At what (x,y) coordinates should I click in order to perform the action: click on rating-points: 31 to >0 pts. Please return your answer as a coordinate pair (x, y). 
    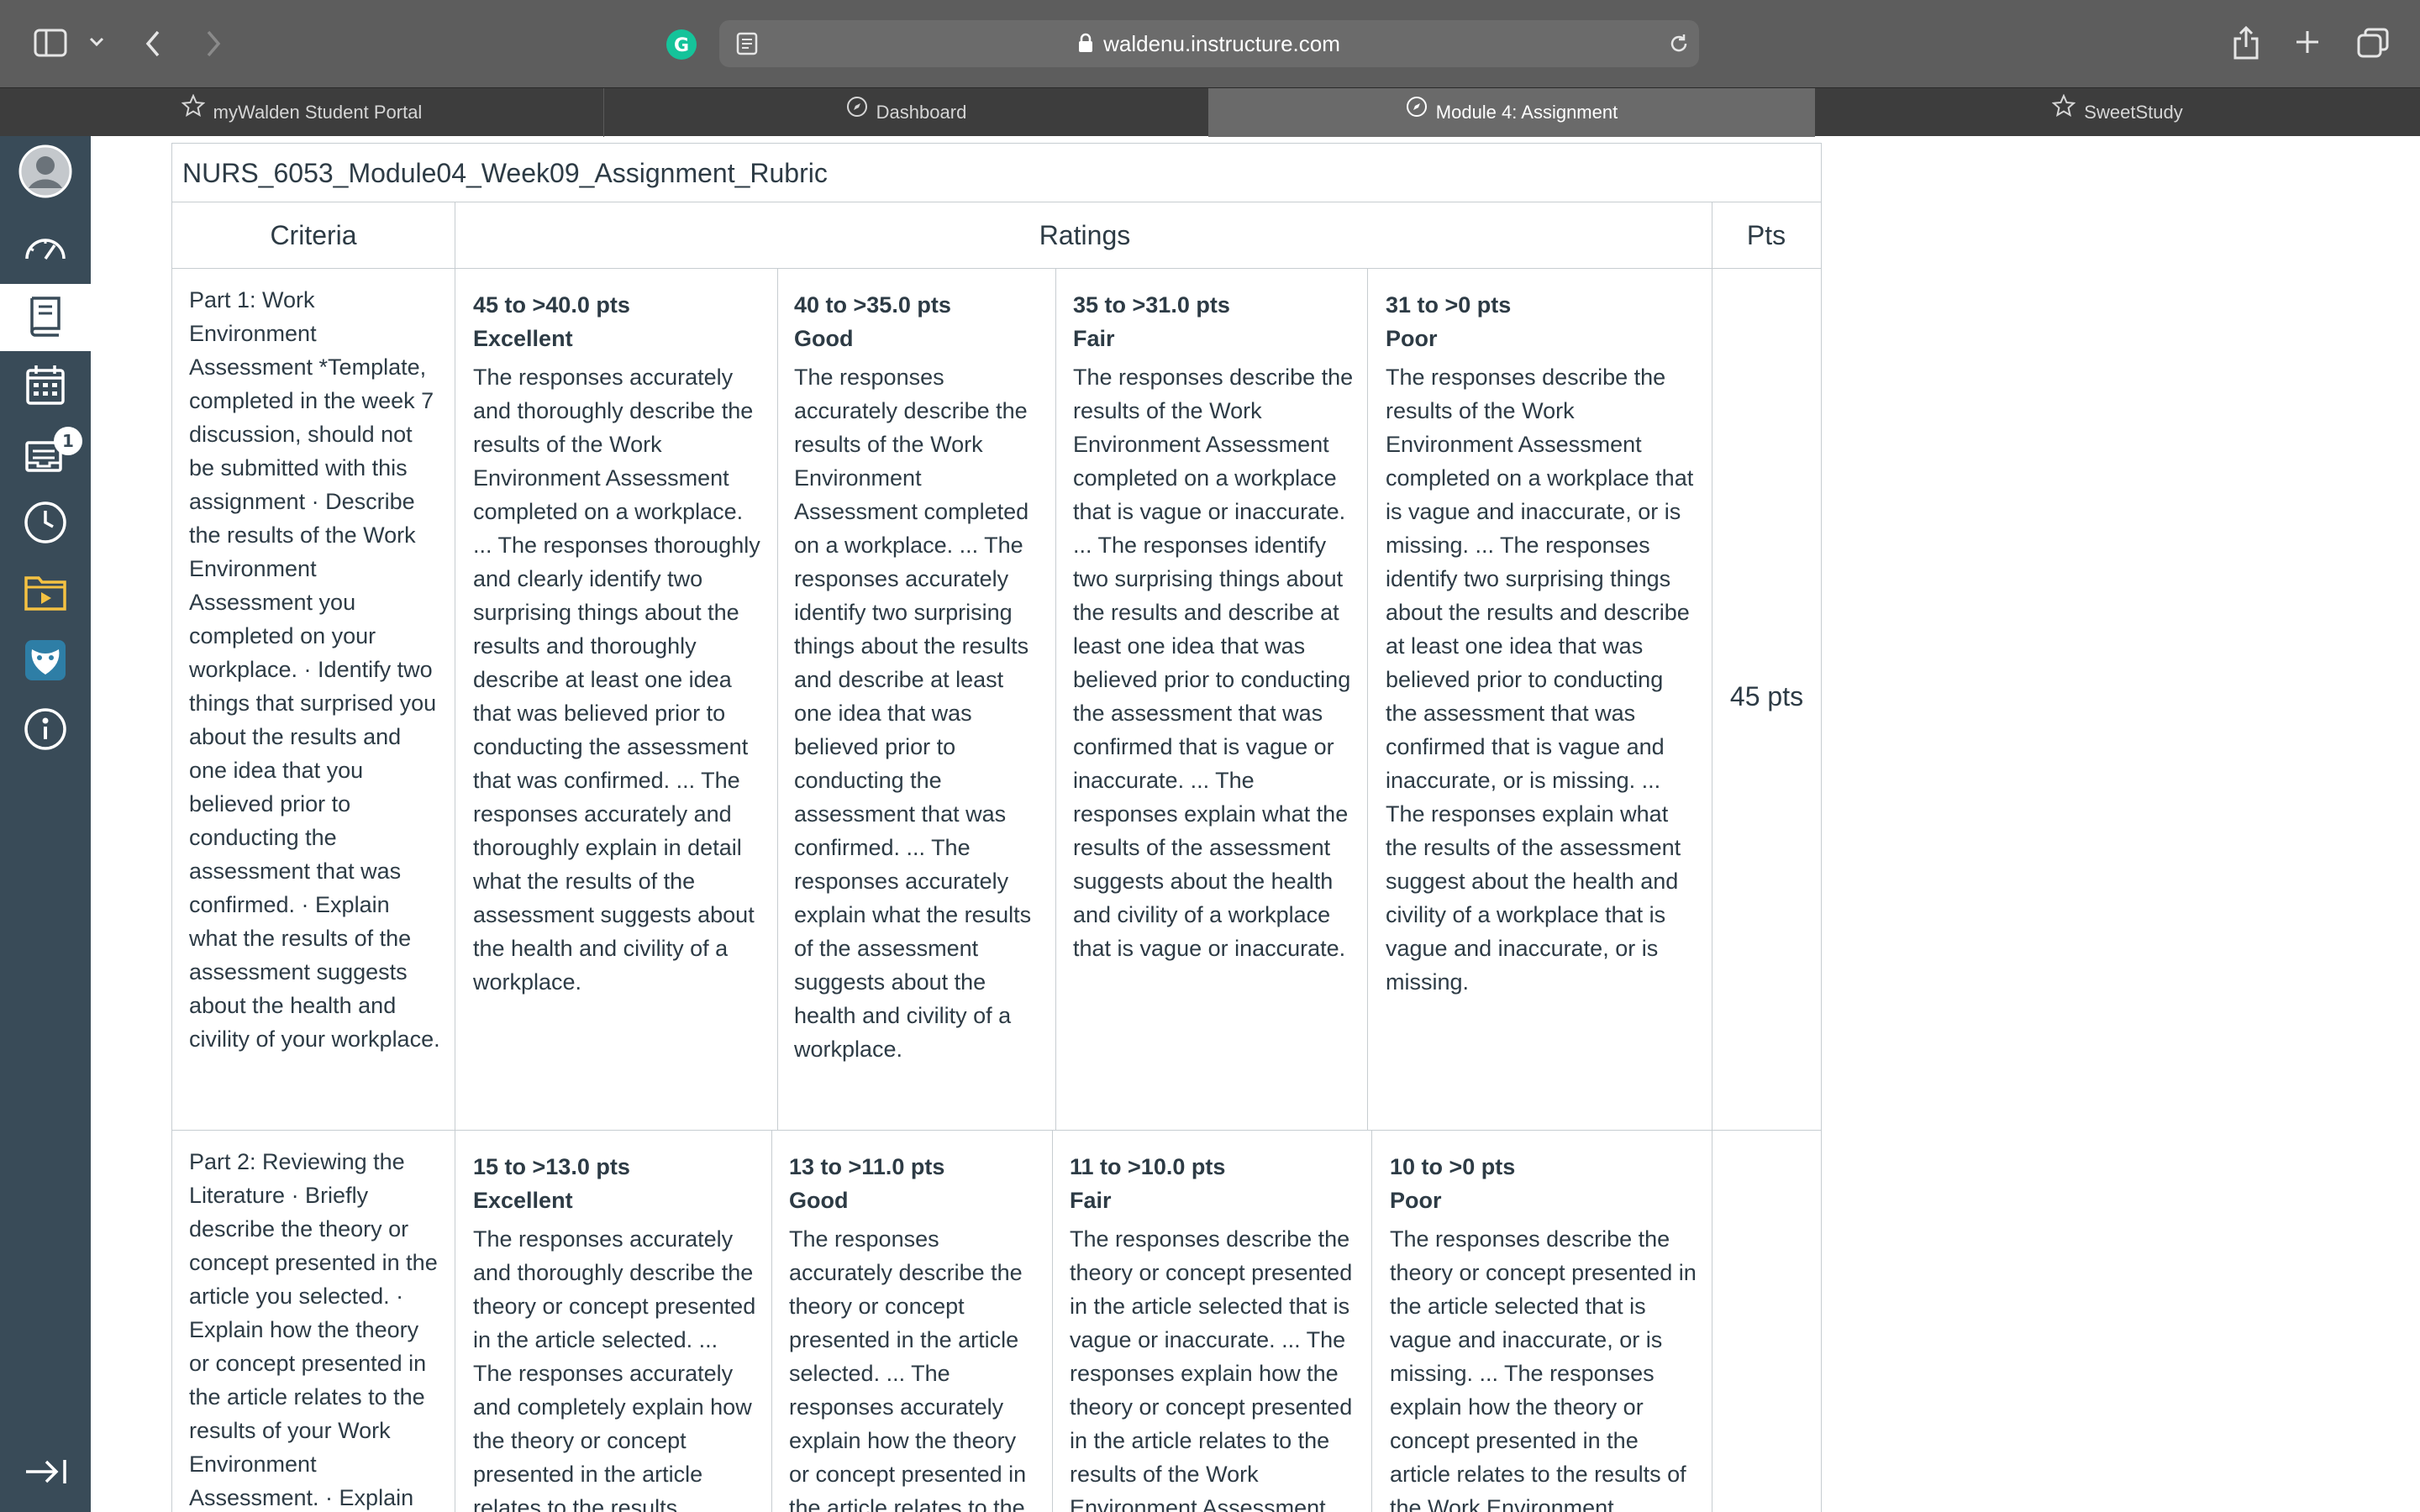
    Looking at the image, I should click on (1449, 305).